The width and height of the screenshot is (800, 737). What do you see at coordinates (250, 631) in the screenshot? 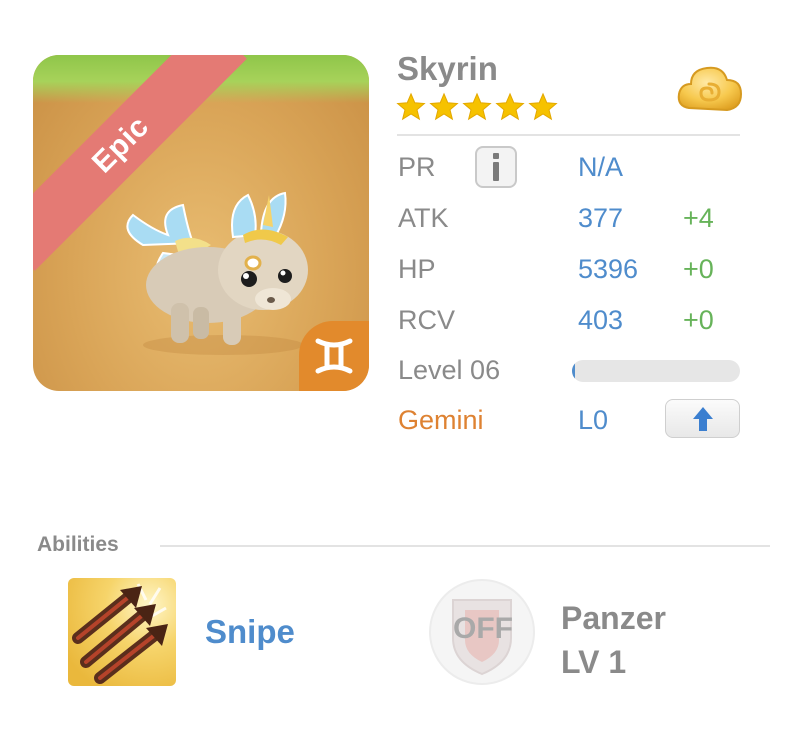
I see `snipe-ability-name: Snipe` at bounding box center [250, 631].